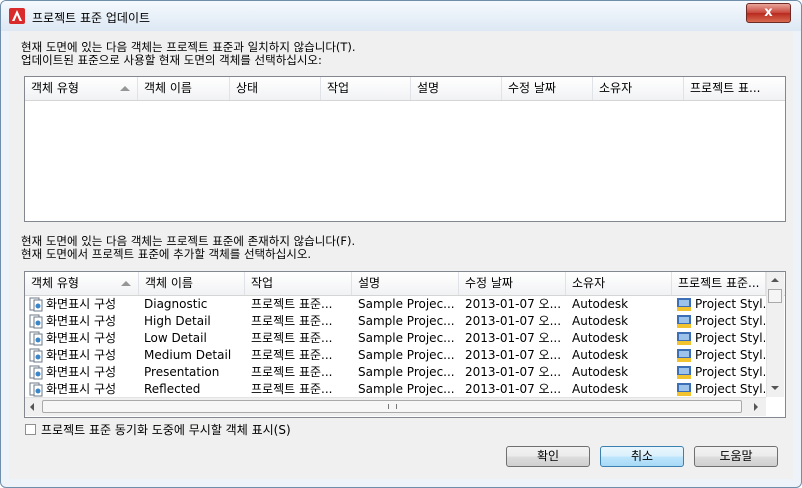  I want to click on close-button: x, so click(768, 13).